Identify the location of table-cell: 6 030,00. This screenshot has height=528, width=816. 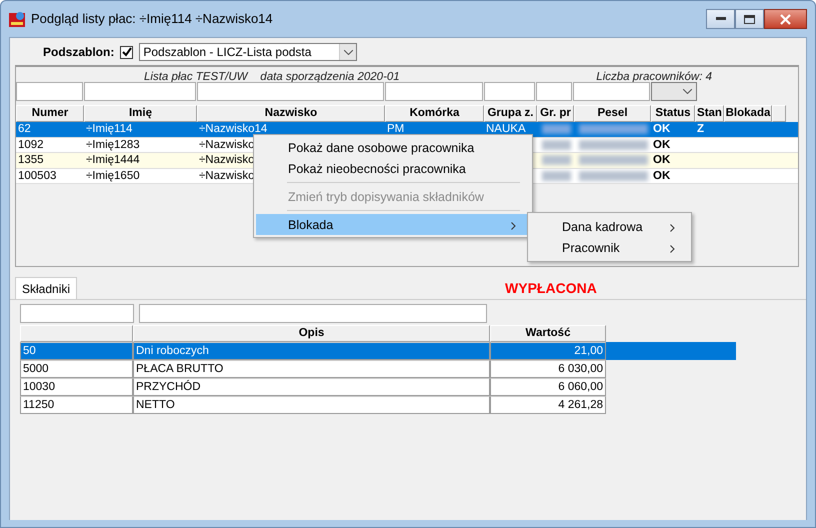
(548, 369).